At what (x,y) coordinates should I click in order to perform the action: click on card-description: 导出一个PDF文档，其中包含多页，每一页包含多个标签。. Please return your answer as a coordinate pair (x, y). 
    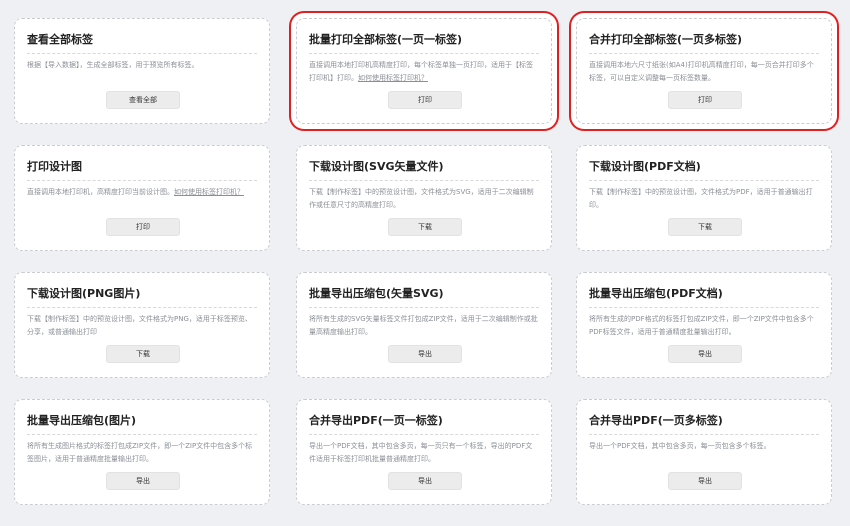
    Looking at the image, I should click on (680, 446).